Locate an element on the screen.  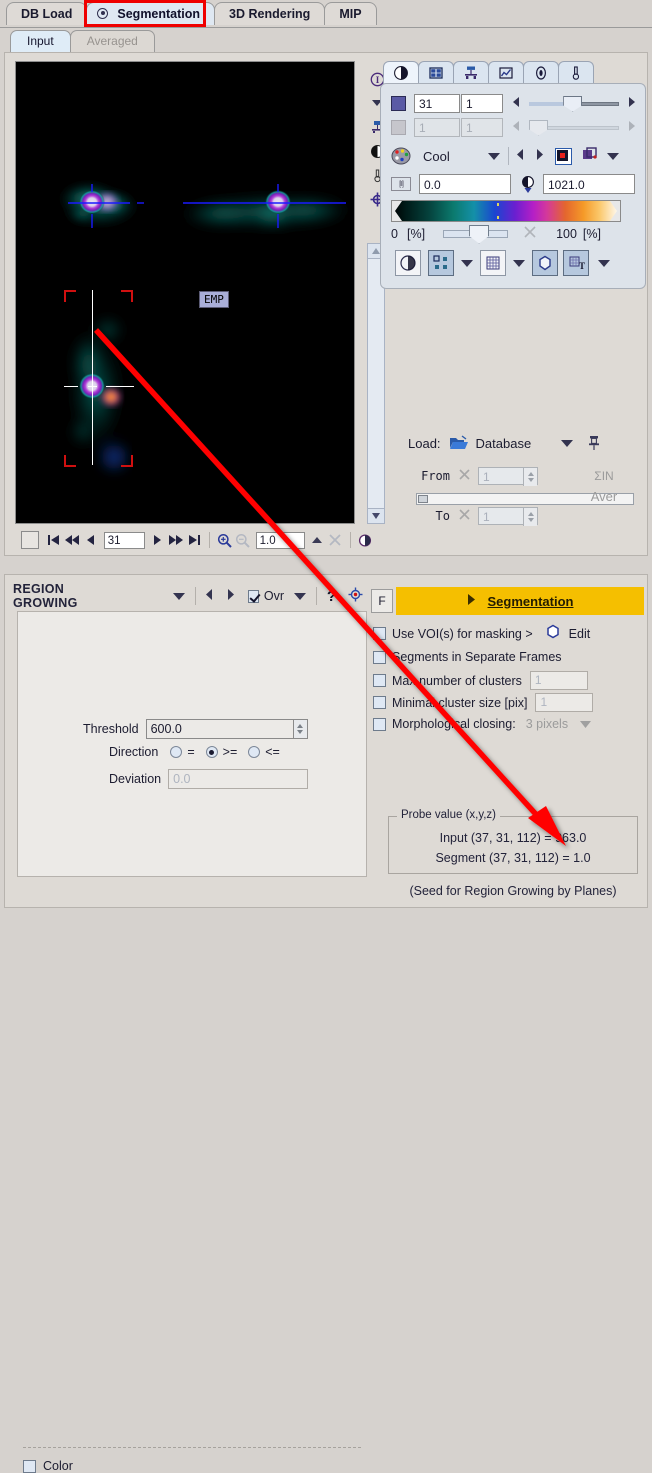
tab-db-load: DB Load is located at coordinates (47, 13).